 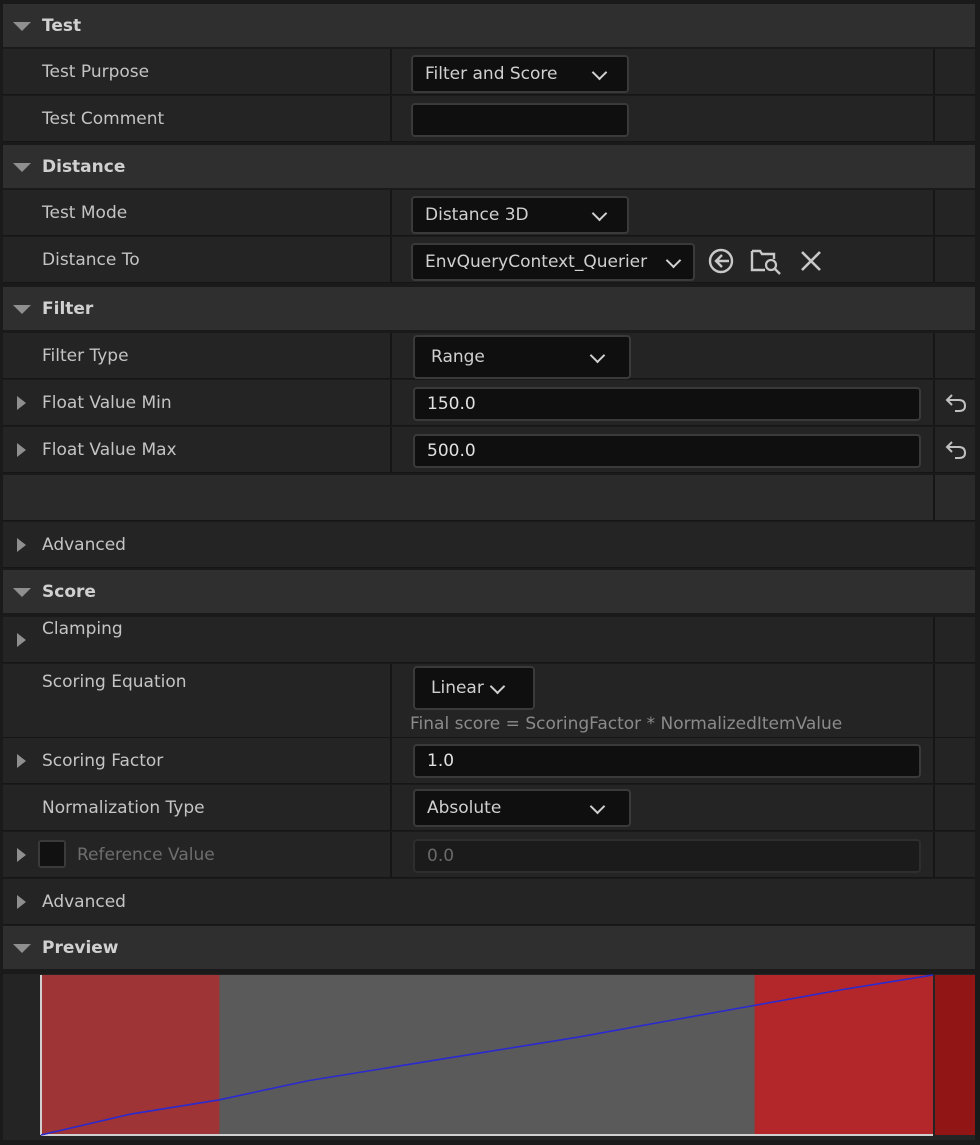 What do you see at coordinates (507, 1055) in the screenshot?
I see `preview-chart` at bounding box center [507, 1055].